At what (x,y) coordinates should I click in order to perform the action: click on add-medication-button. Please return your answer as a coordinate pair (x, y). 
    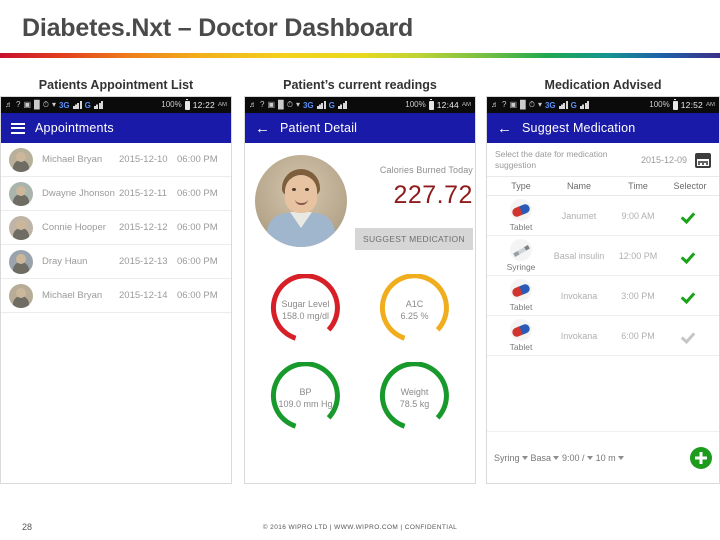
    Looking at the image, I should click on (701, 457).